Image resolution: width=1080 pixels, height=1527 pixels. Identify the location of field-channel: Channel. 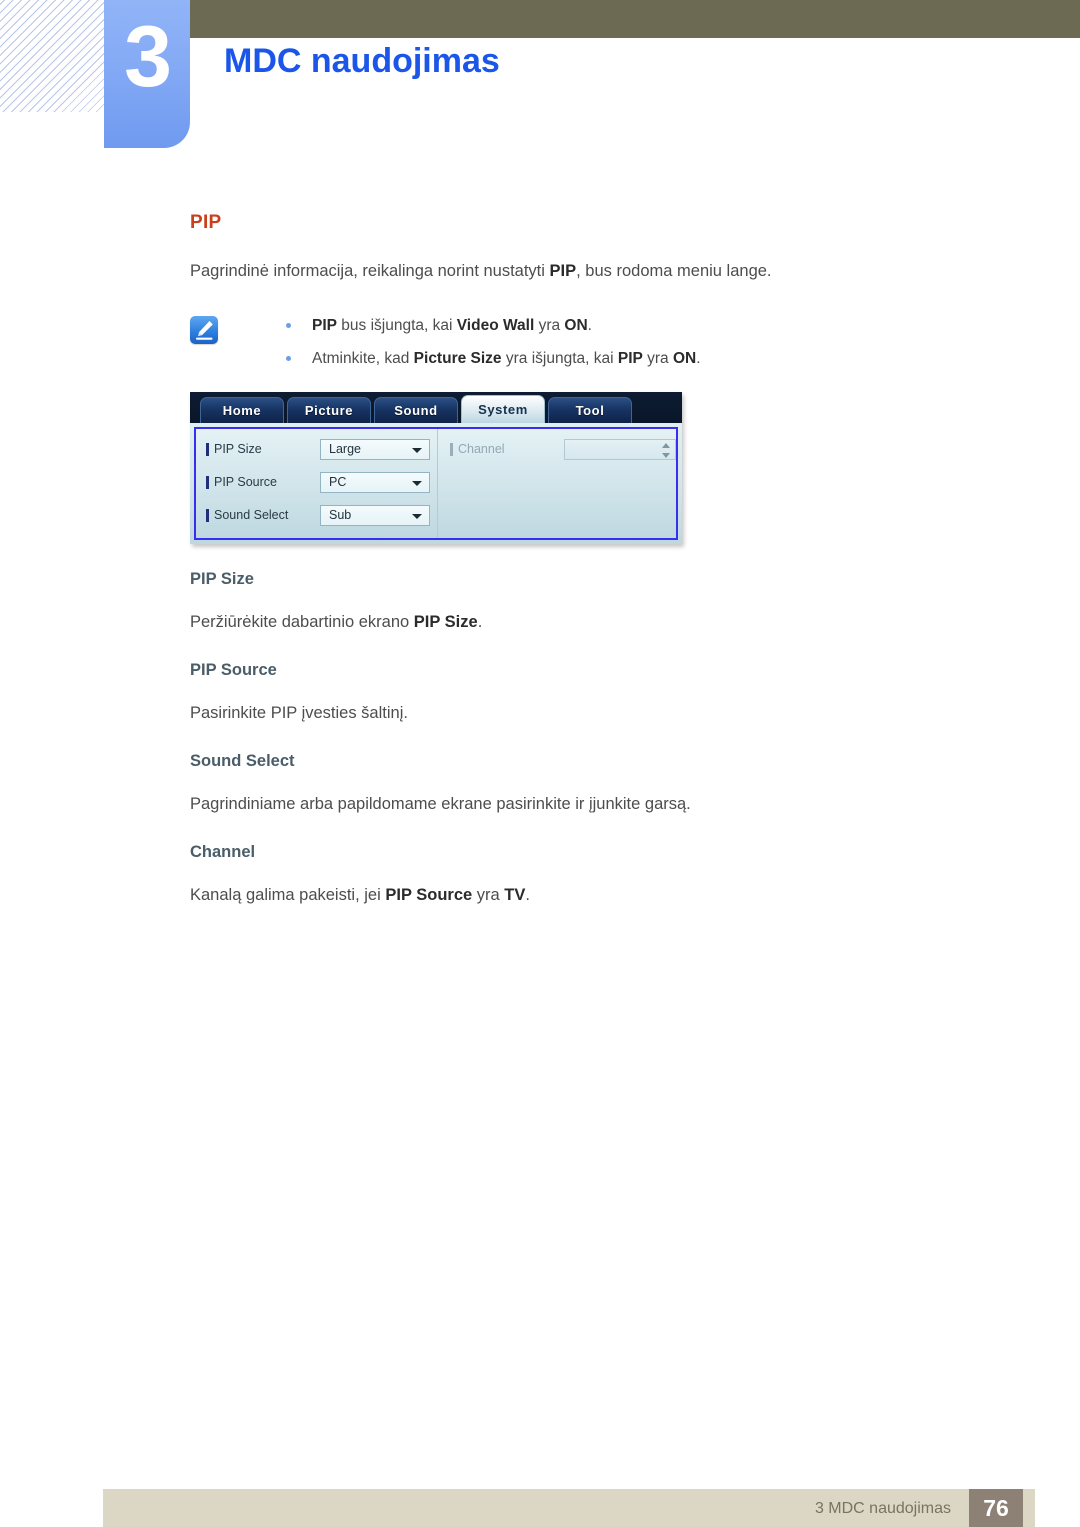
(563, 449).